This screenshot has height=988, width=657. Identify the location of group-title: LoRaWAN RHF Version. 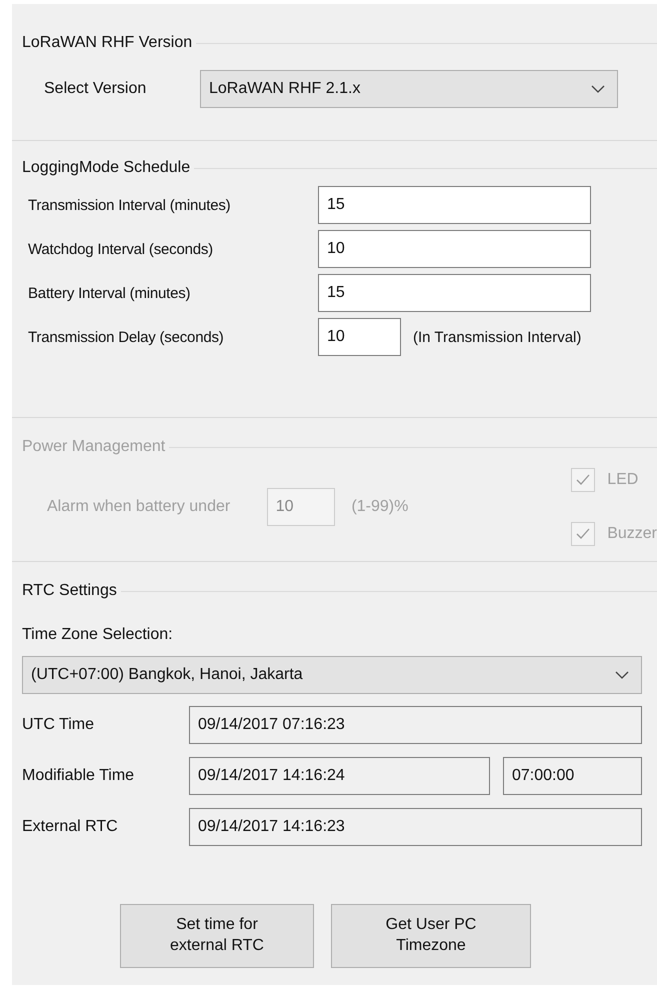
(108, 43).